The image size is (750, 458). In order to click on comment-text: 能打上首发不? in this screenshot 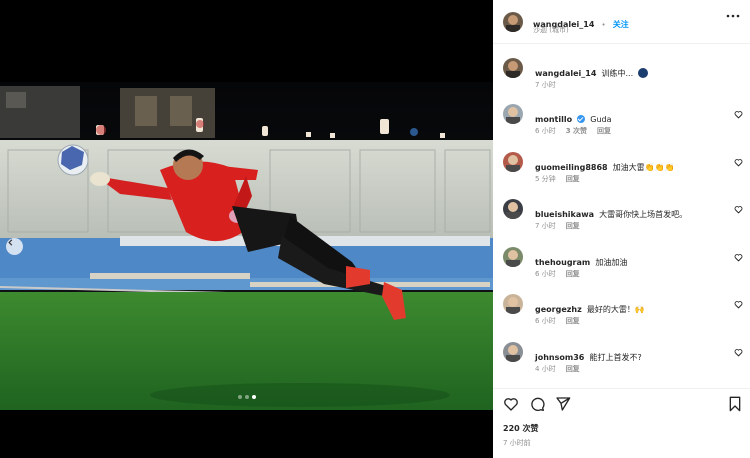, I will do `click(615, 357)`.